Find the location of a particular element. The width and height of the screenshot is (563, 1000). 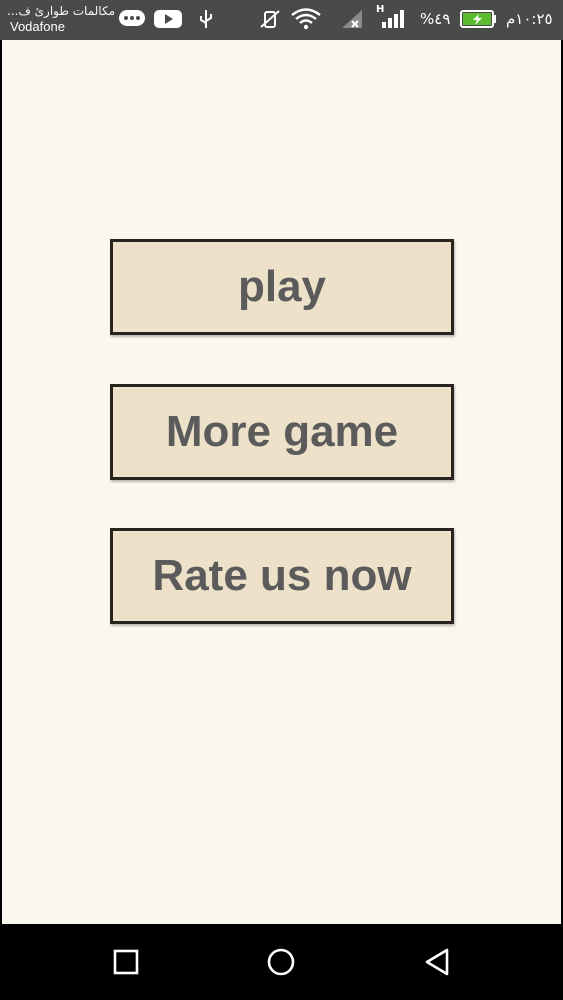

clock: ١٠:٢٥م is located at coordinates (529, 19).